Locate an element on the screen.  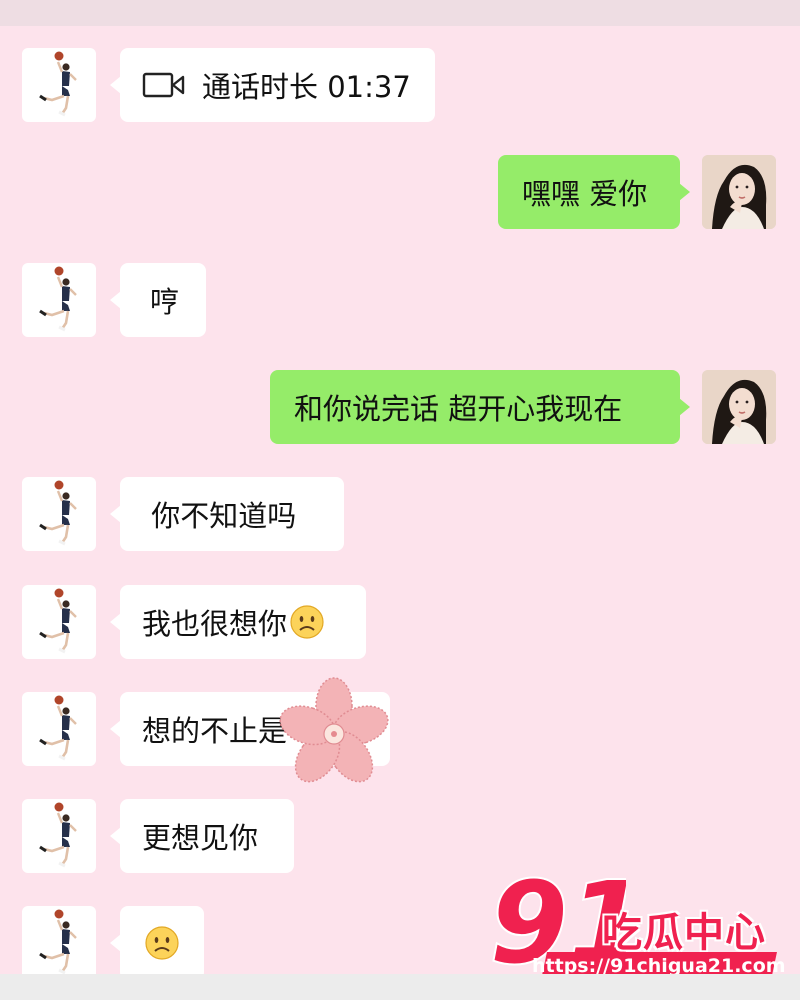
message-bubble-received is located at coordinates (157, 943).